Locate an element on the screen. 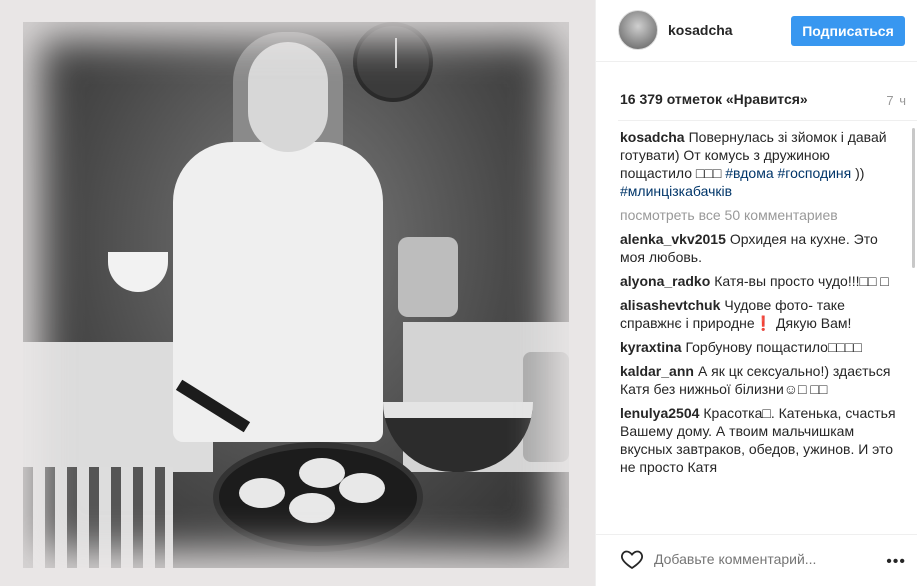 The width and height of the screenshot is (917, 586). wall-clock-shape is located at coordinates (393, 62).